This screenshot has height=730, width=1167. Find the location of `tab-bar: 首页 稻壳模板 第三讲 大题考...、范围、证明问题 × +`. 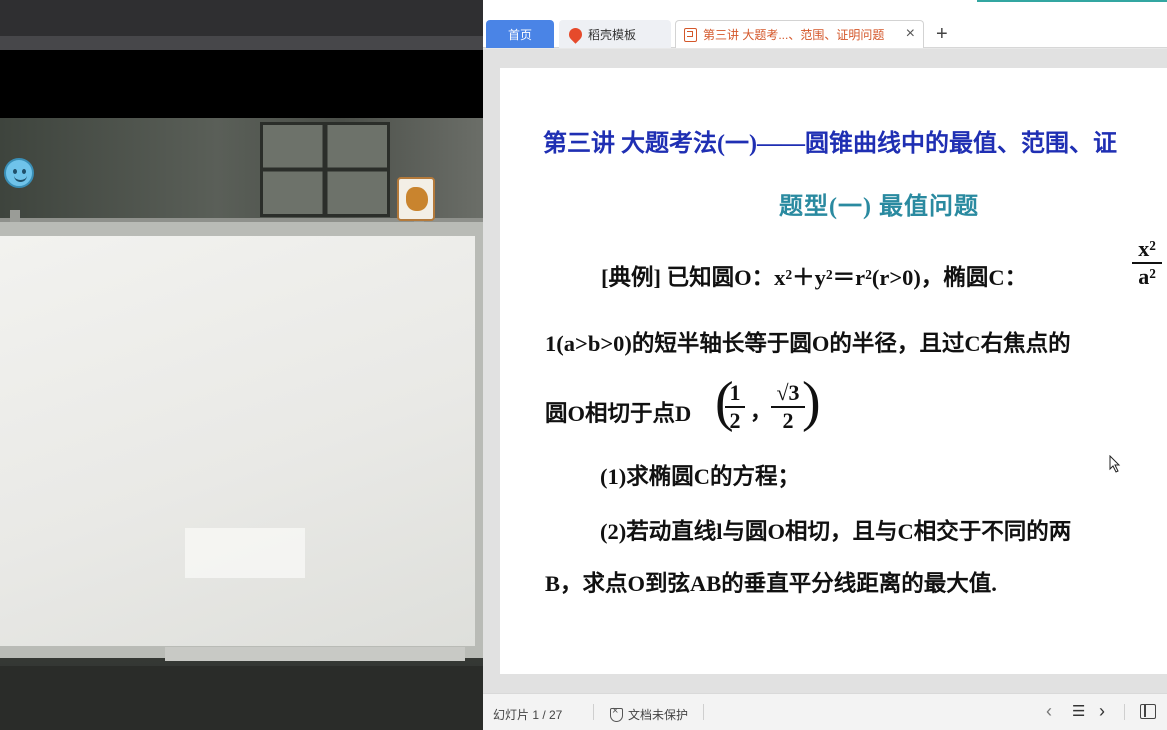

tab-bar: 首页 稻壳模板 第三讲 大题考...、范围、证明问题 × + is located at coordinates (825, 24).